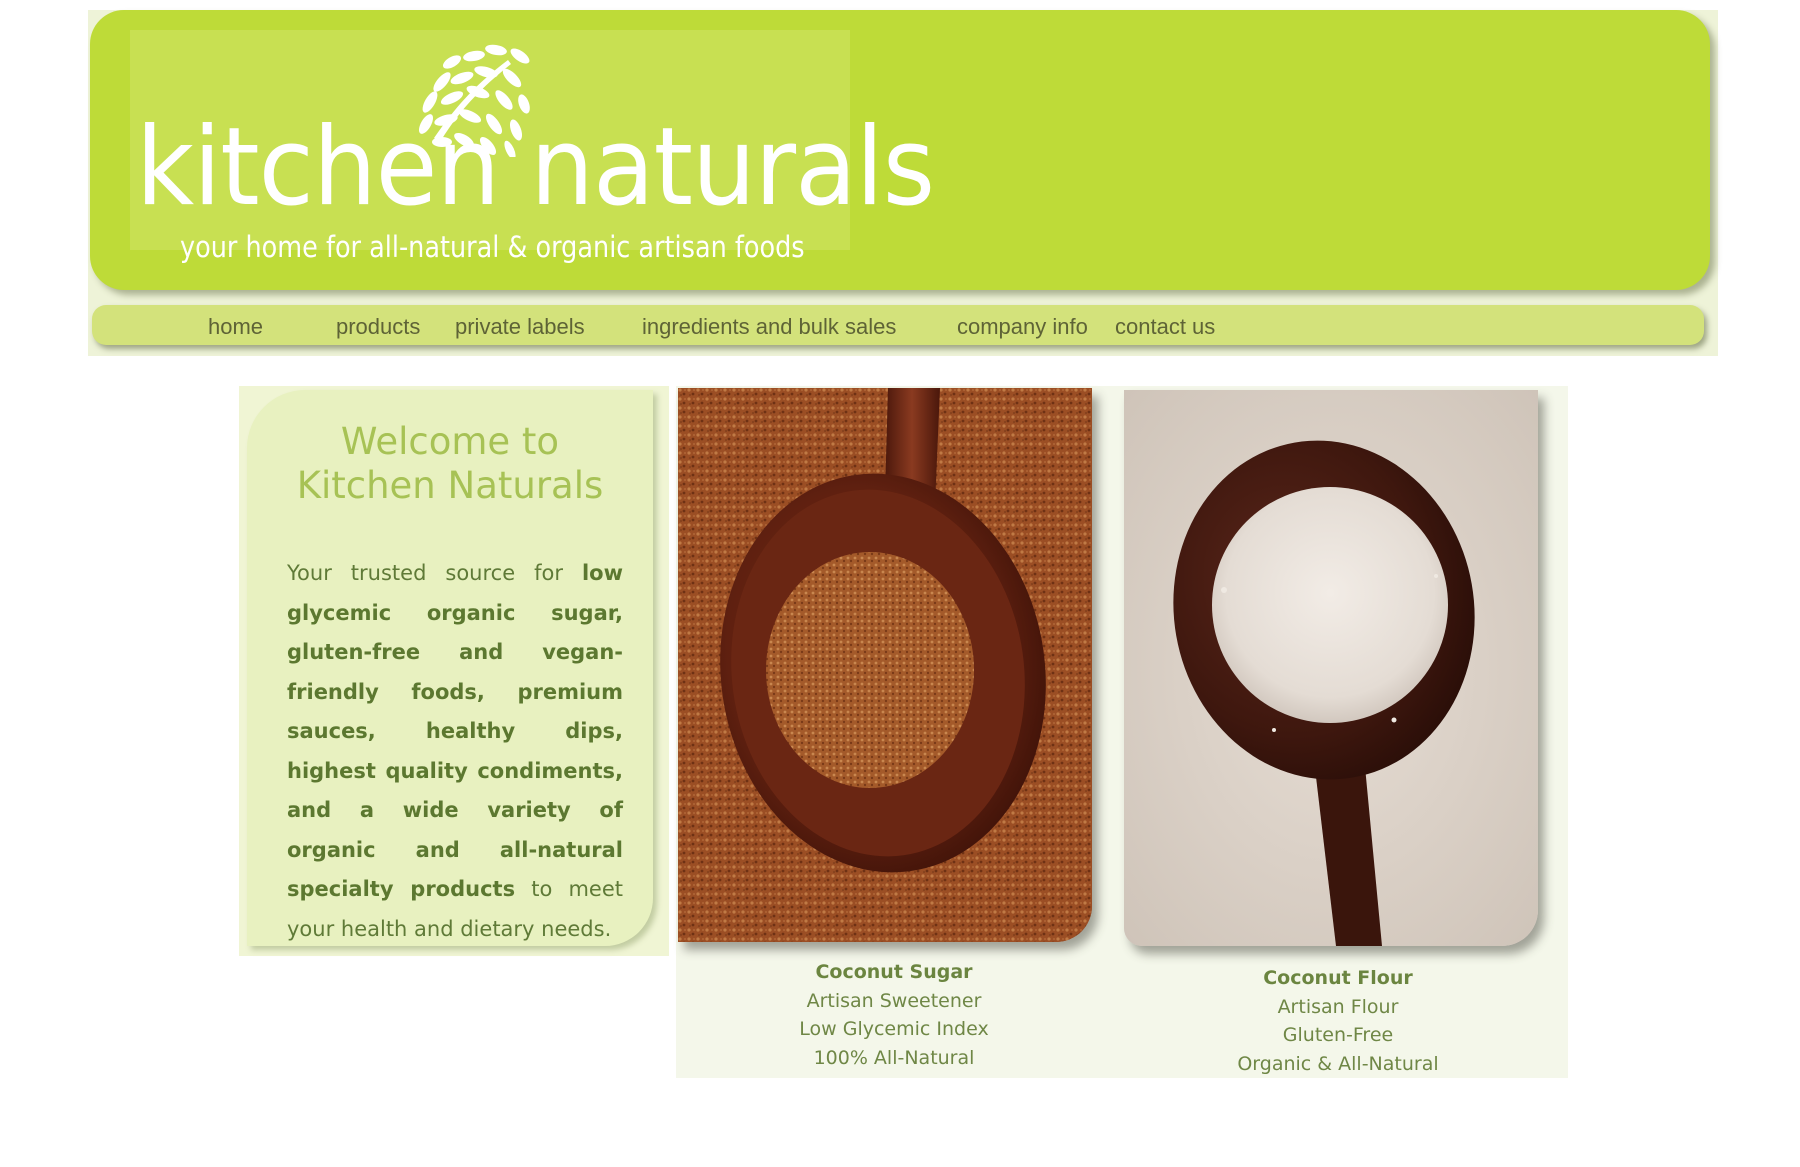 Image resolution: width=1800 pixels, height=1167 pixels. I want to click on brand-name: kitchen naturals, so click(535, 167).